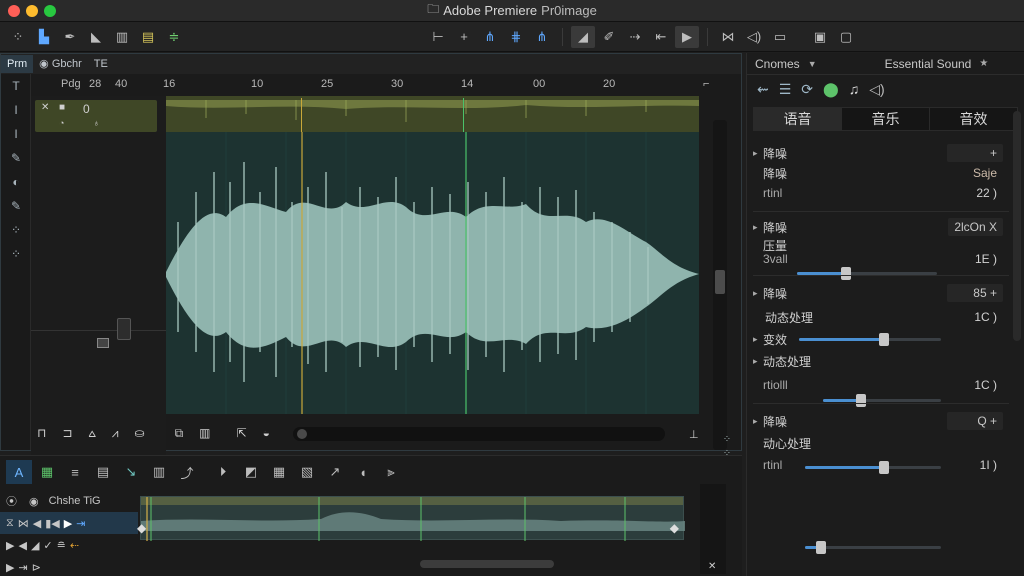  What do you see at coordinates (50, 11) in the screenshot?
I see `zoom-button` at bounding box center [50, 11].